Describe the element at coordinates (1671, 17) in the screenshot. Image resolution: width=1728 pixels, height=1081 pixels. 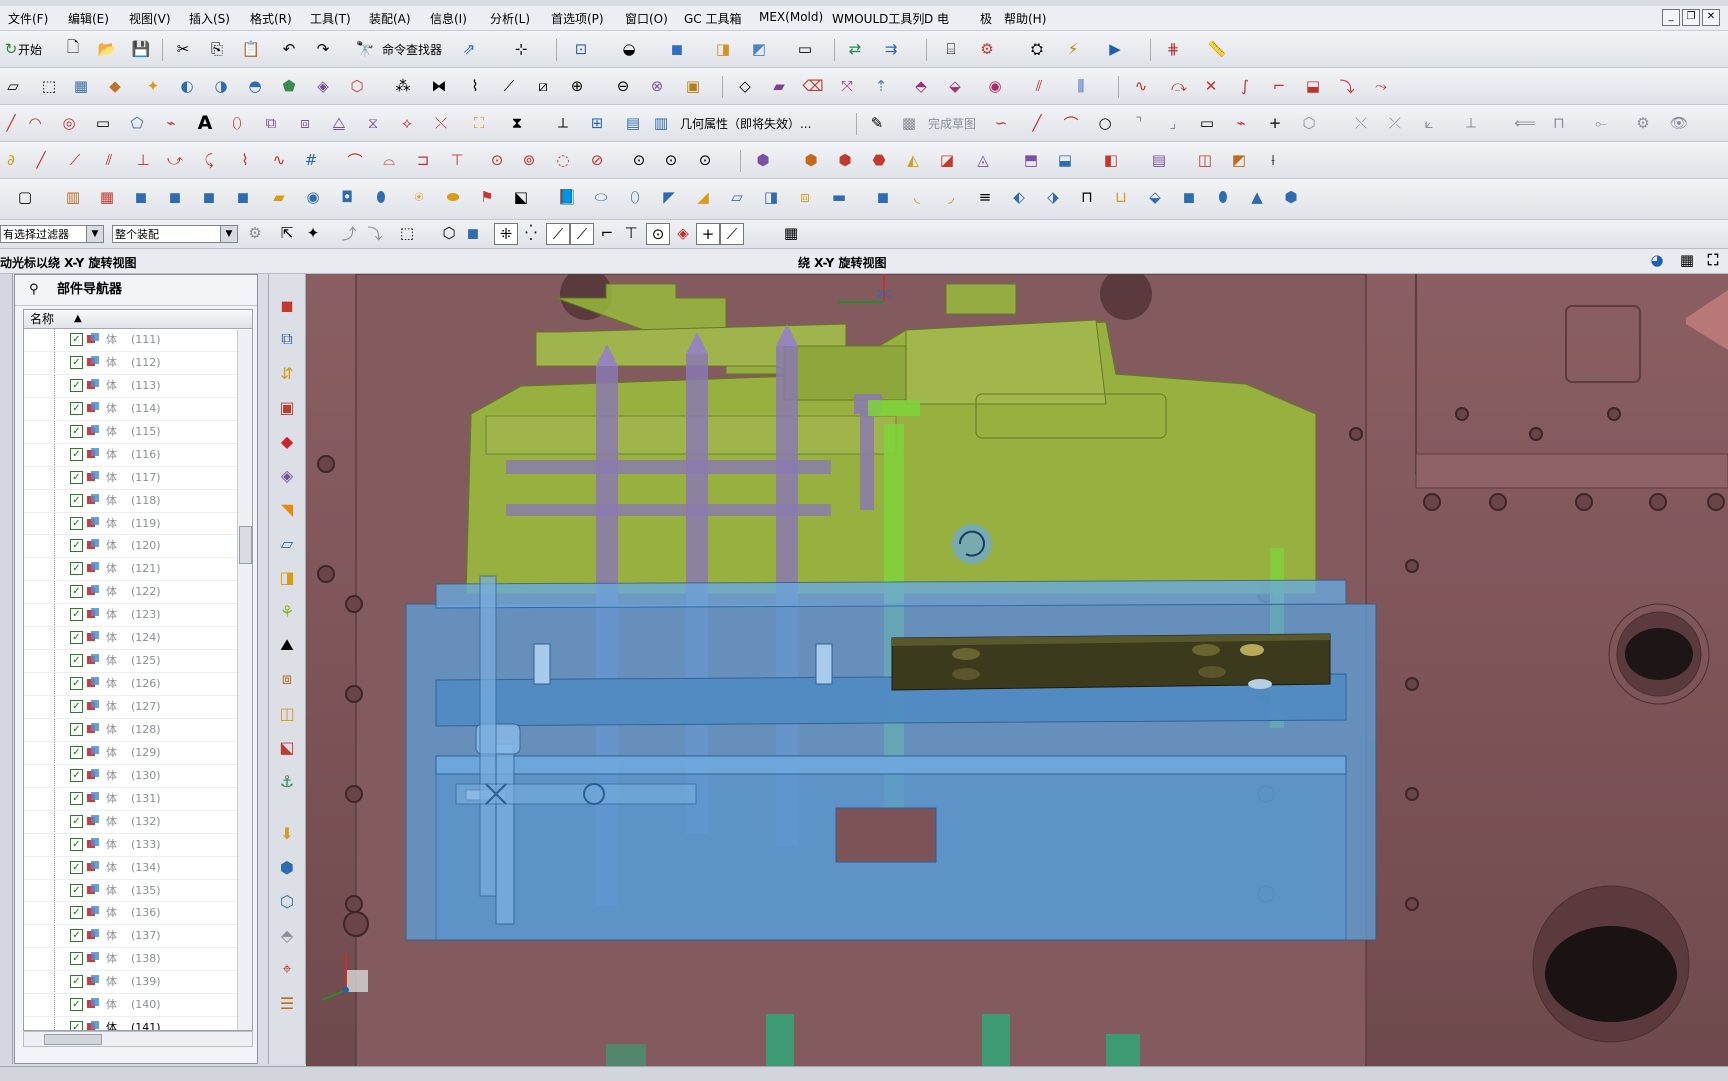
I see `minimize-button: _` at that location.